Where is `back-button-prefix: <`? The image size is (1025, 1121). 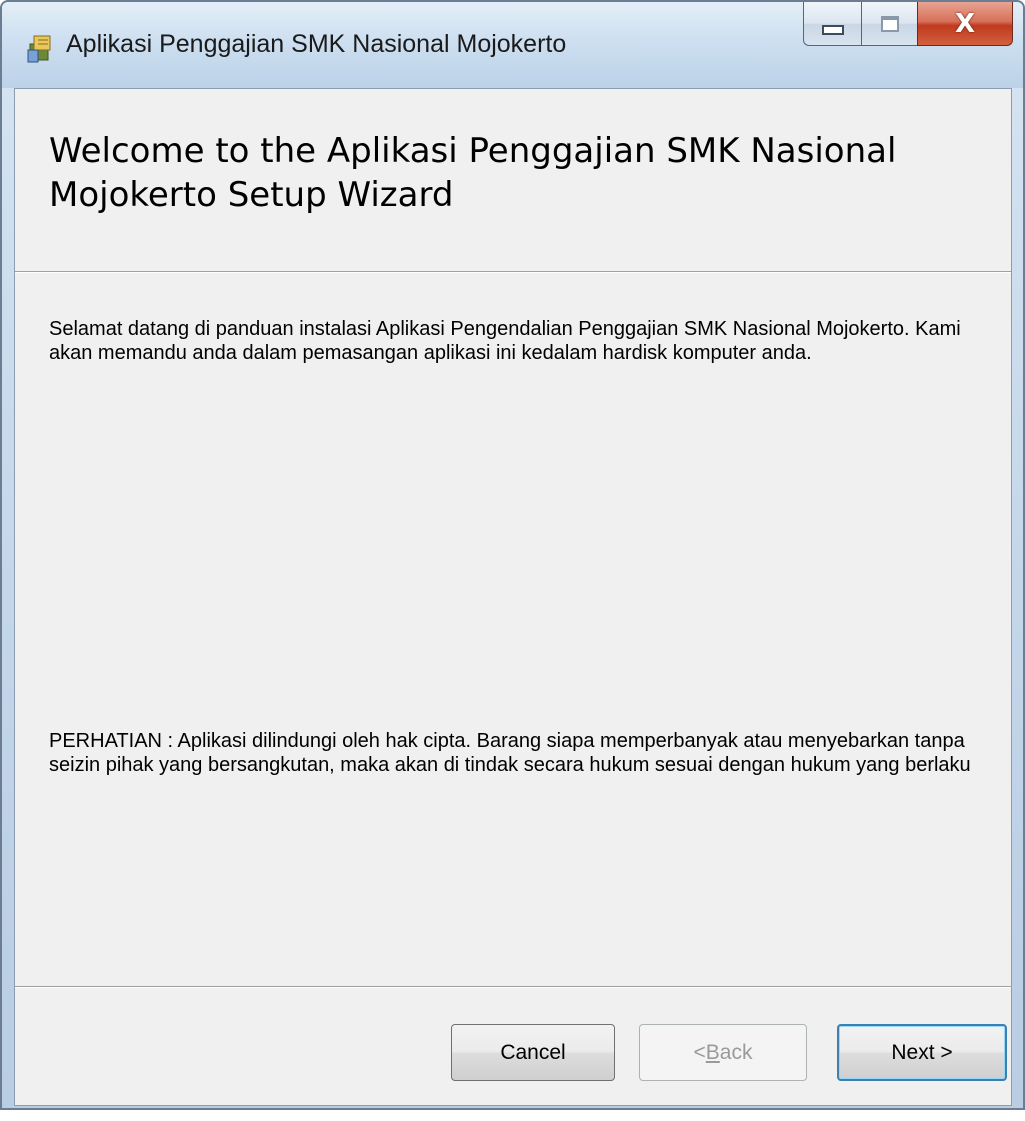 back-button-prefix: < is located at coordinates (699, 1052).